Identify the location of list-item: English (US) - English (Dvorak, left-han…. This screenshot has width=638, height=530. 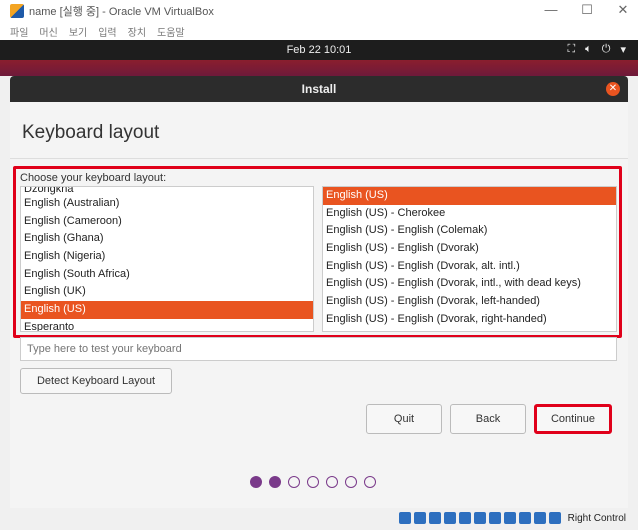
(469, 302).